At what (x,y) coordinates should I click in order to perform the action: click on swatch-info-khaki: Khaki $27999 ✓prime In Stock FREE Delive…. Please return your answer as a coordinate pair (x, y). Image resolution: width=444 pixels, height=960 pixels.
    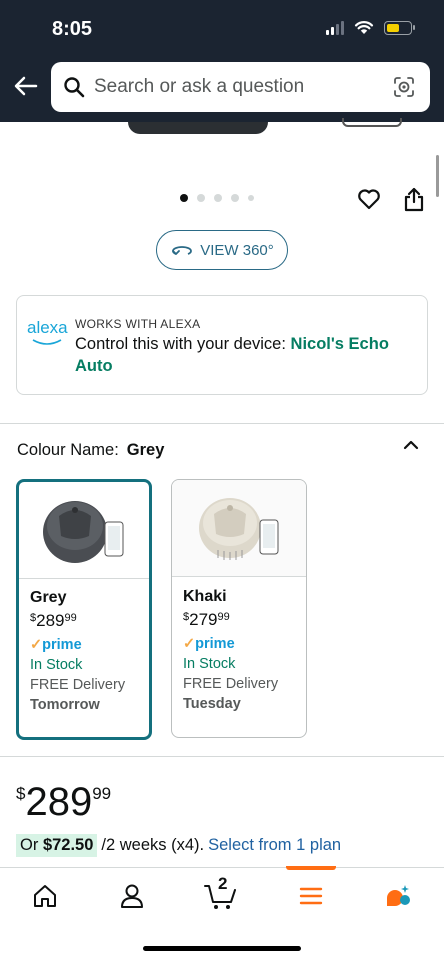
    Looking at the image, I should click on (239, 644).